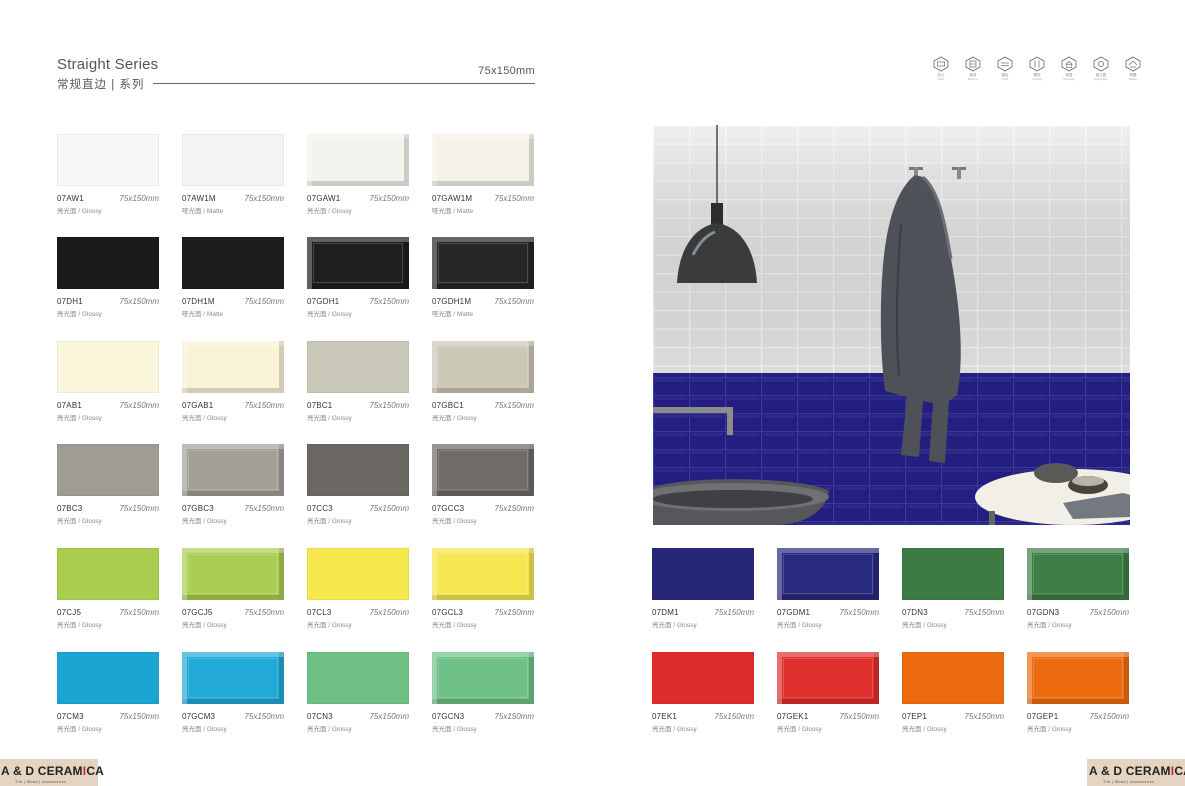 Image resolution: width=1185 pixels, height=786 pixels. I want to click on tile-card: 07GDH1 75x150mm 亮光面 / Glossy, so click(358, 277).